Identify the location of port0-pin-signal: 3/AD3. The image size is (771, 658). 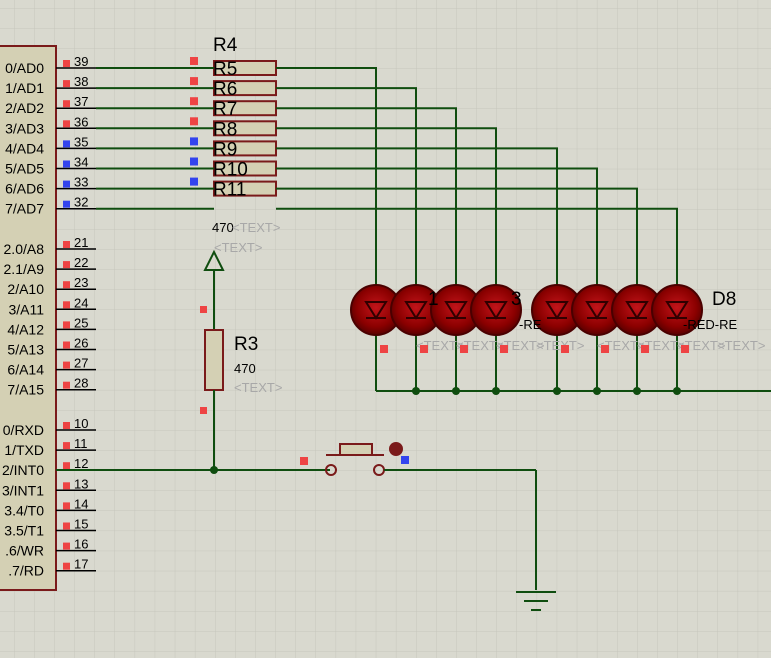
(24, 128).